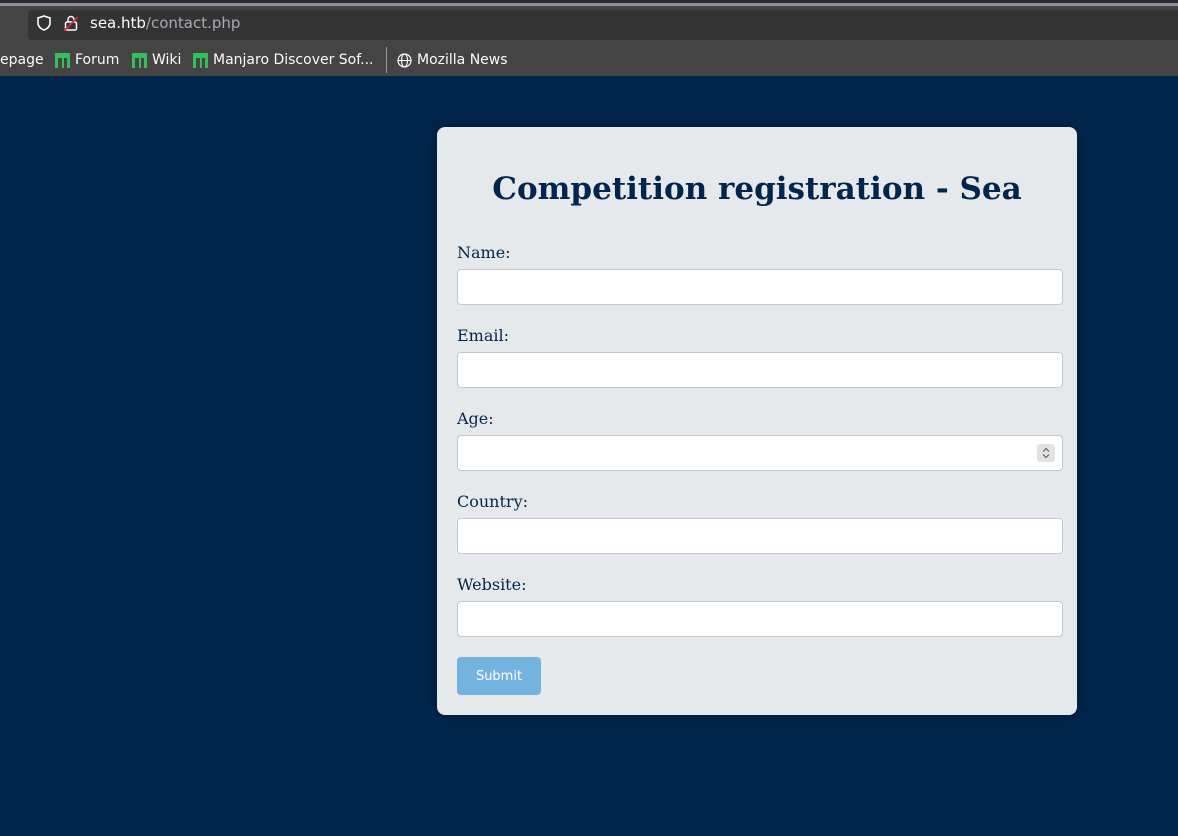 This screenshot has width=1178, height=836. Describe the element at coordinates (760, 619) in the screenshot. I see `website-input` at that location.